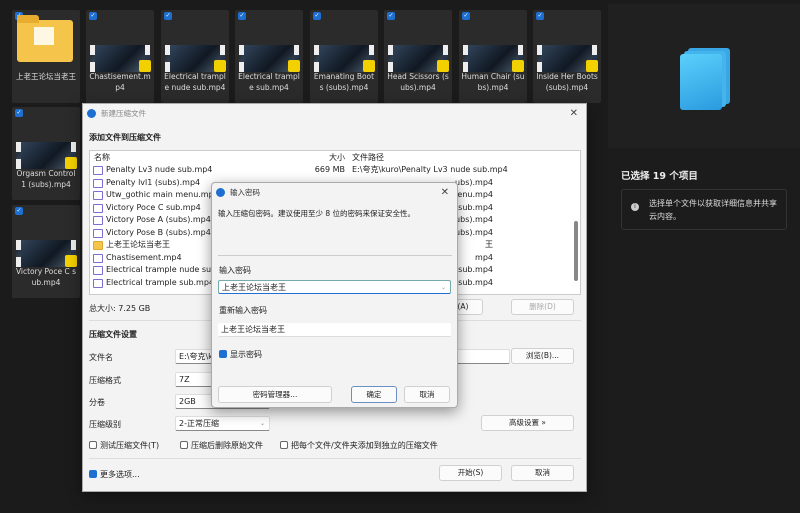 Image resolution: width=800 pixels, height=513 pixels. What do you see at coordinates (105, 380) in the screenshot?
I see `format-label: 压缩格式` at bounding box center [105, 380].